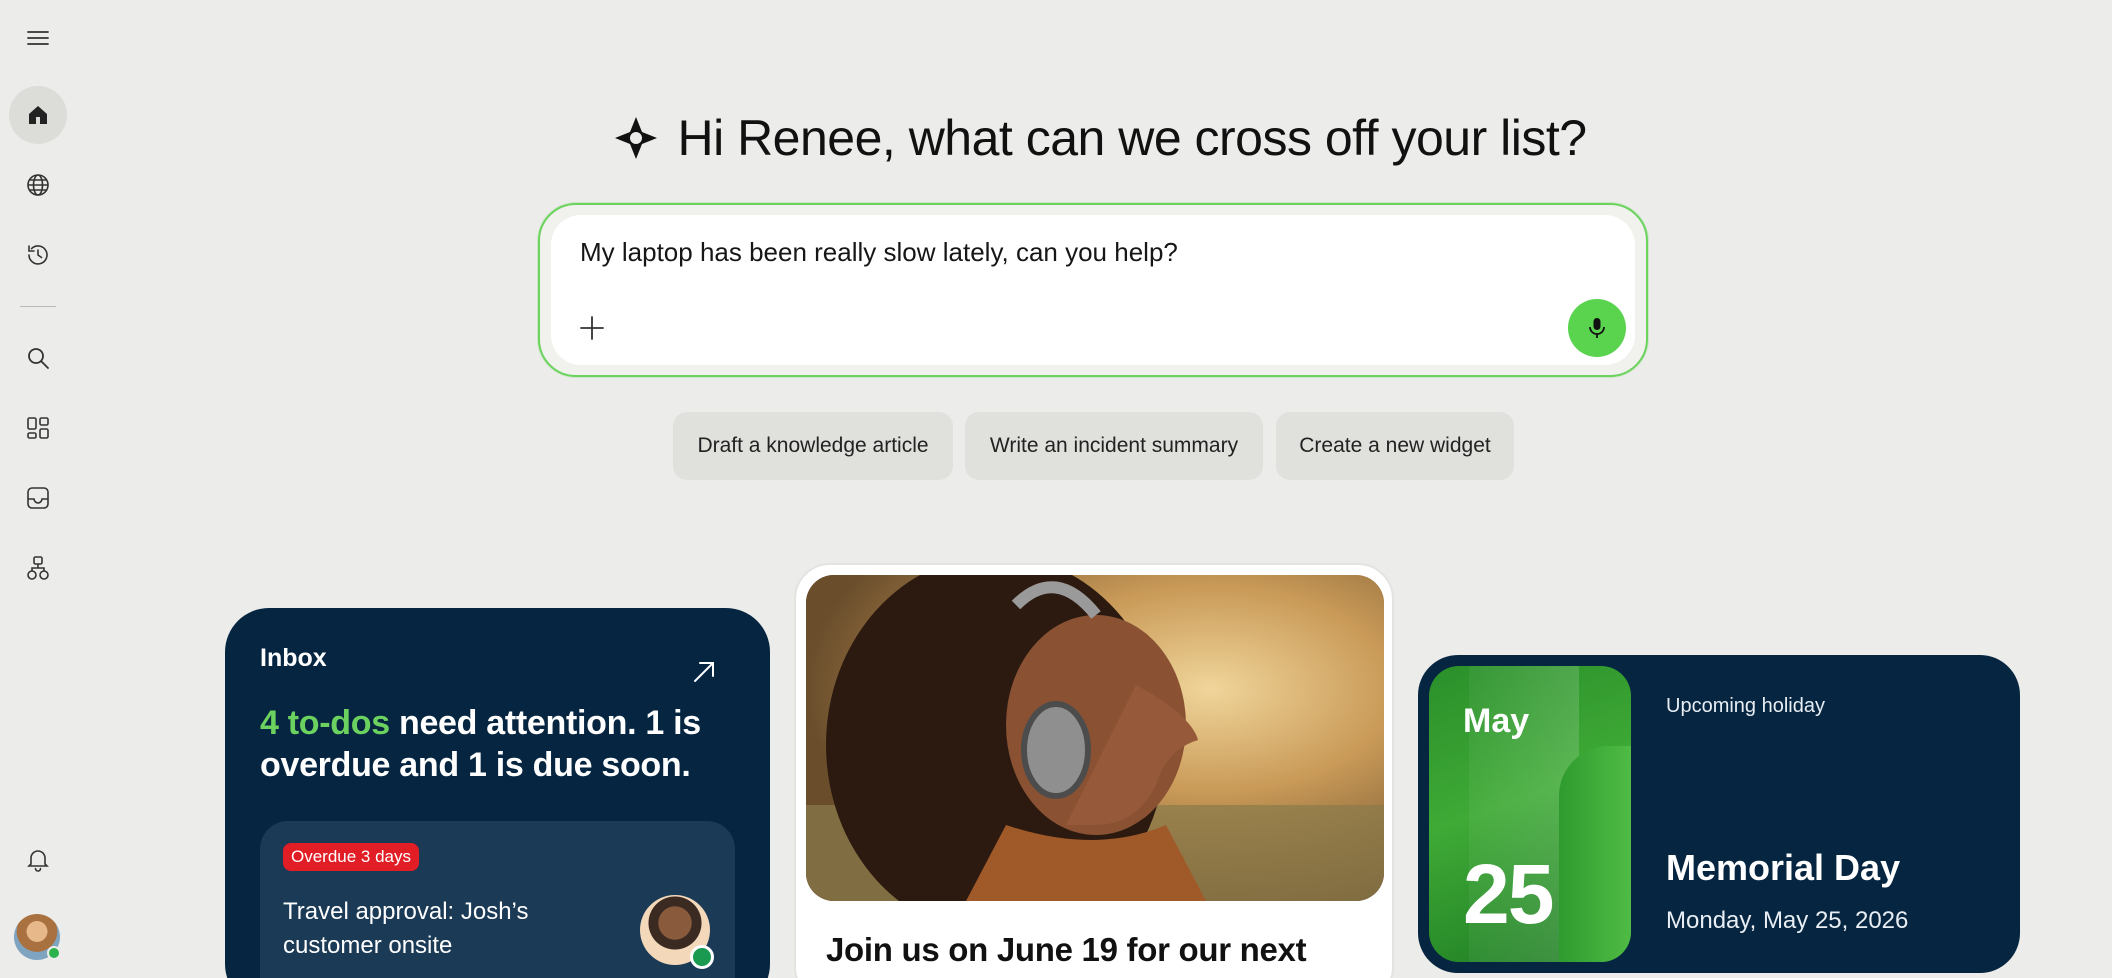 The width and height of the screenshot is (2112, 978). Describe the element at coordinates (1787, 920) in the screenshot. I see `holiday-date: Monday, May 25, 2026` at that location.